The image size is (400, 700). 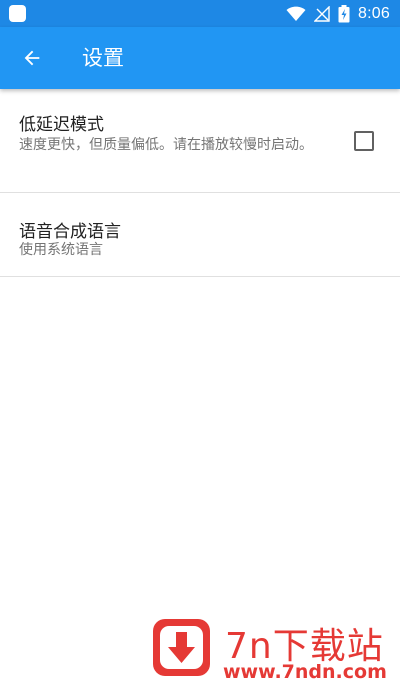 I want to click on back-button, so click(x=32, y=58).